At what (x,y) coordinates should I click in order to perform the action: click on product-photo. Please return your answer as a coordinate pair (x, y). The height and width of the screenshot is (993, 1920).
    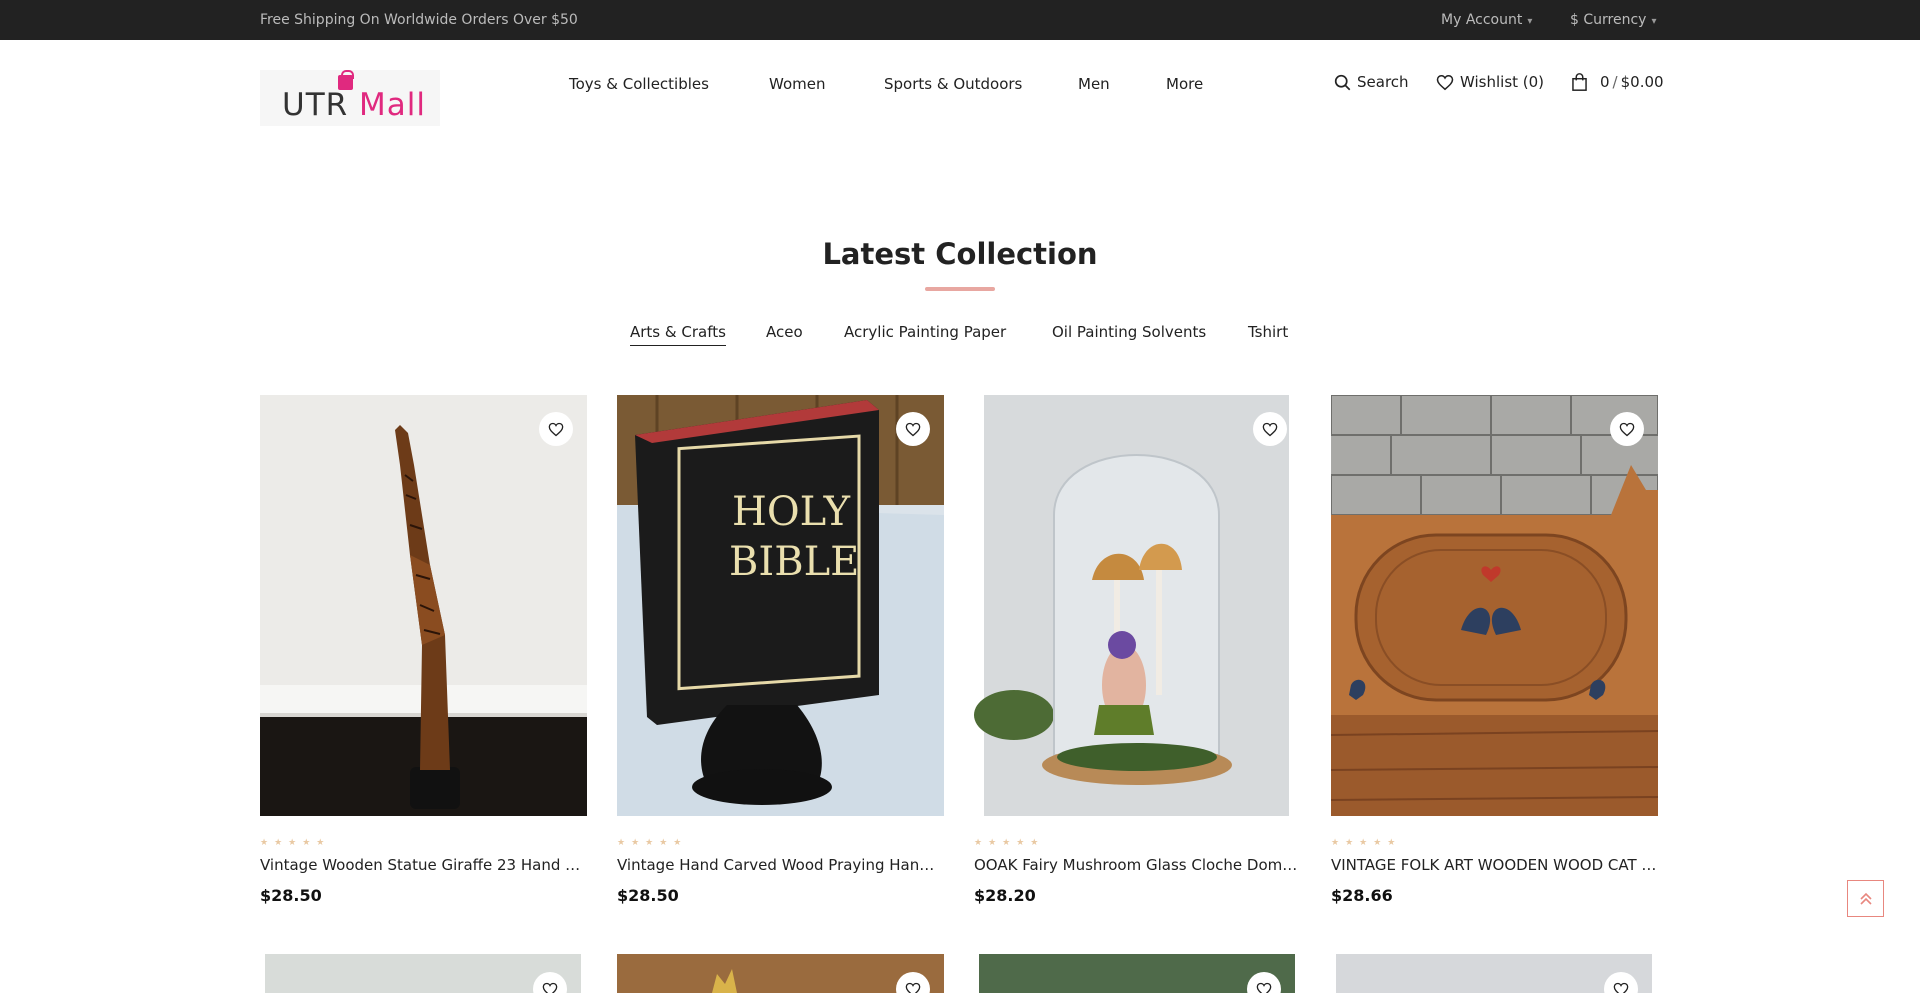
    Looking at the image, I should click on (724, 981).